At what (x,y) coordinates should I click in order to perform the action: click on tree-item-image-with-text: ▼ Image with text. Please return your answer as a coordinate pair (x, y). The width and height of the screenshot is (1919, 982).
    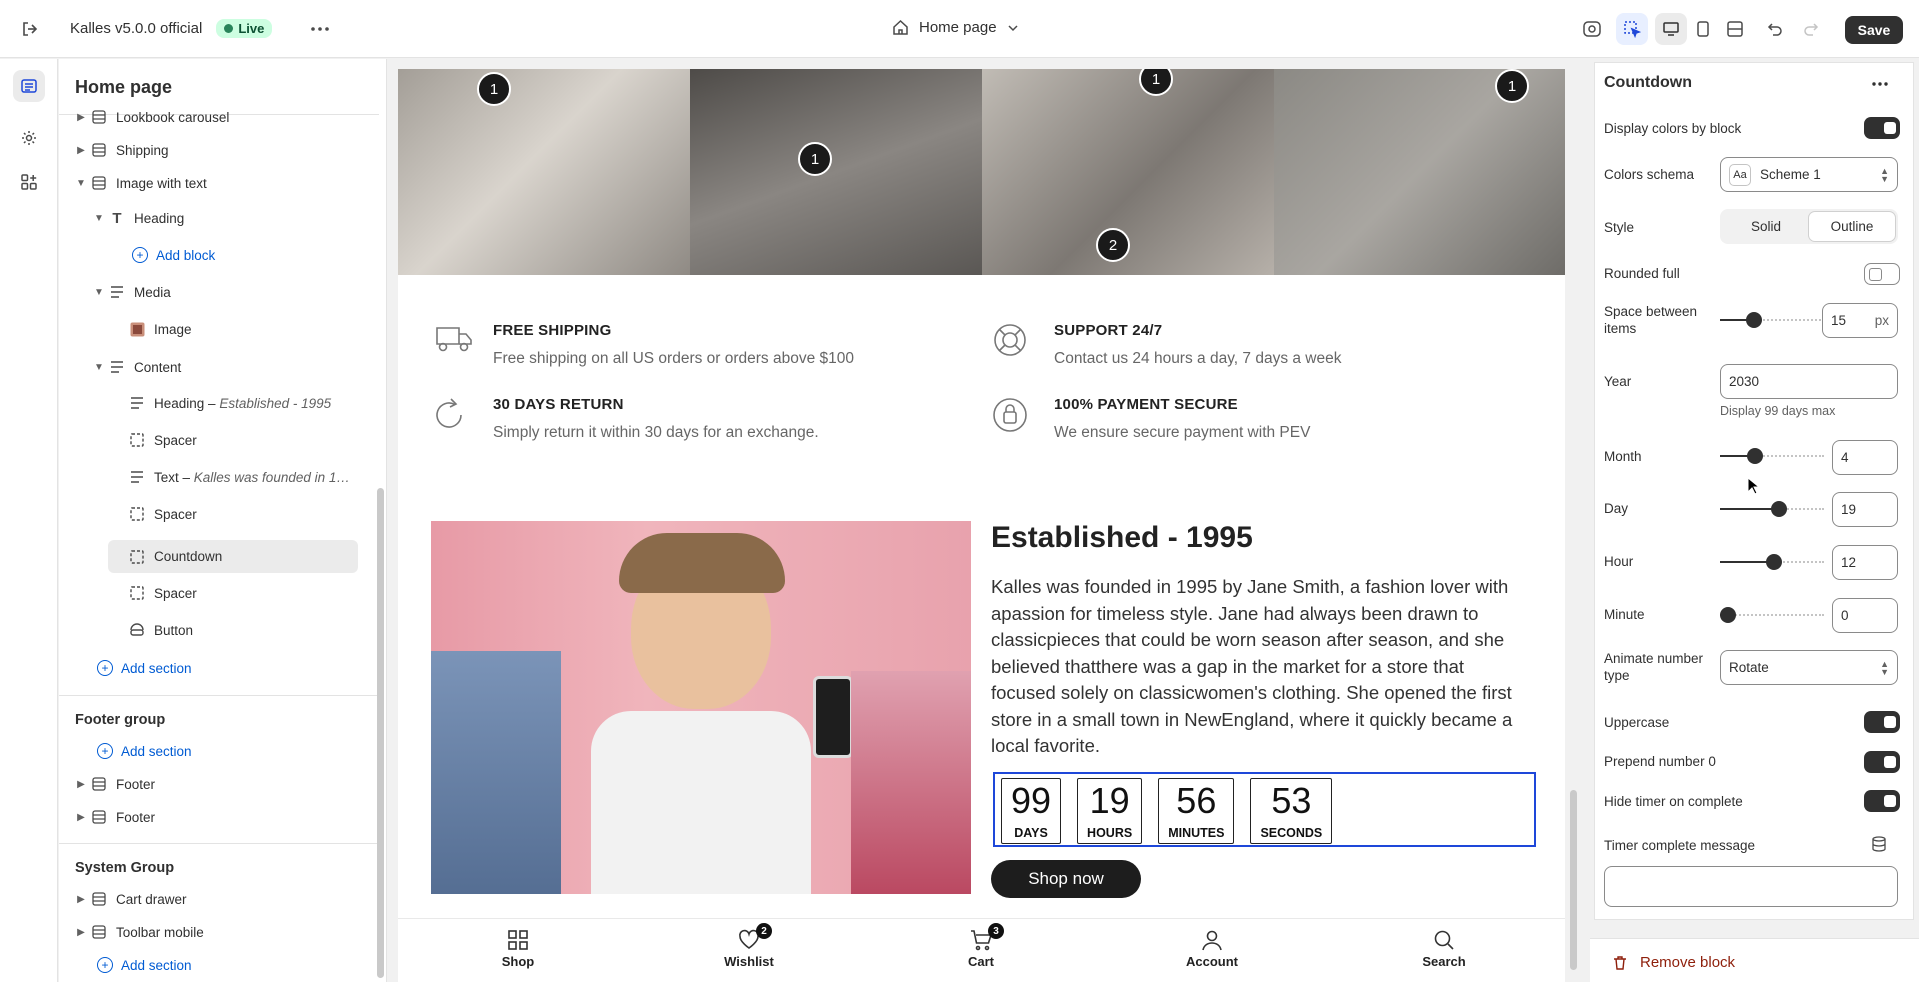
    Looking at the image, I should click on (229, 183).